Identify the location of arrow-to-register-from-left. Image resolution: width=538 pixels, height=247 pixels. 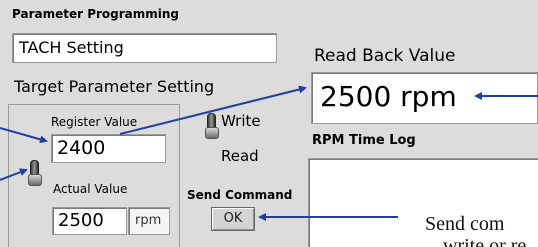
(24, 135).